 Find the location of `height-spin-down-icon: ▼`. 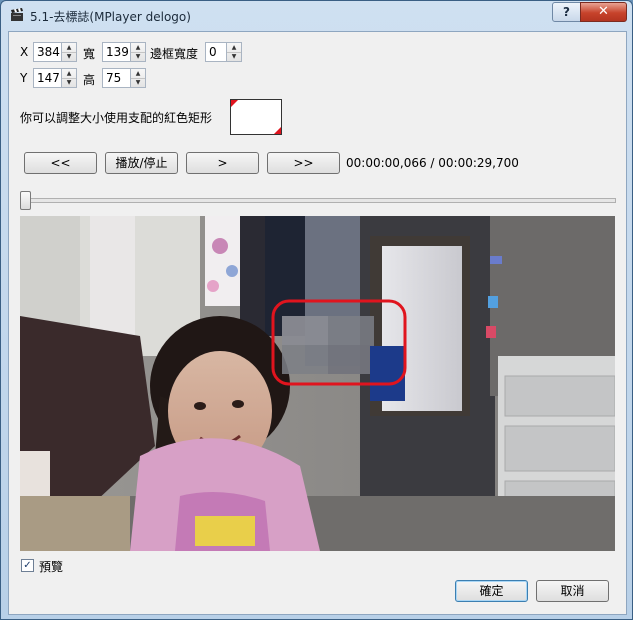

height-spin-down-icon: ▼ is located at coordinates (138, 82).